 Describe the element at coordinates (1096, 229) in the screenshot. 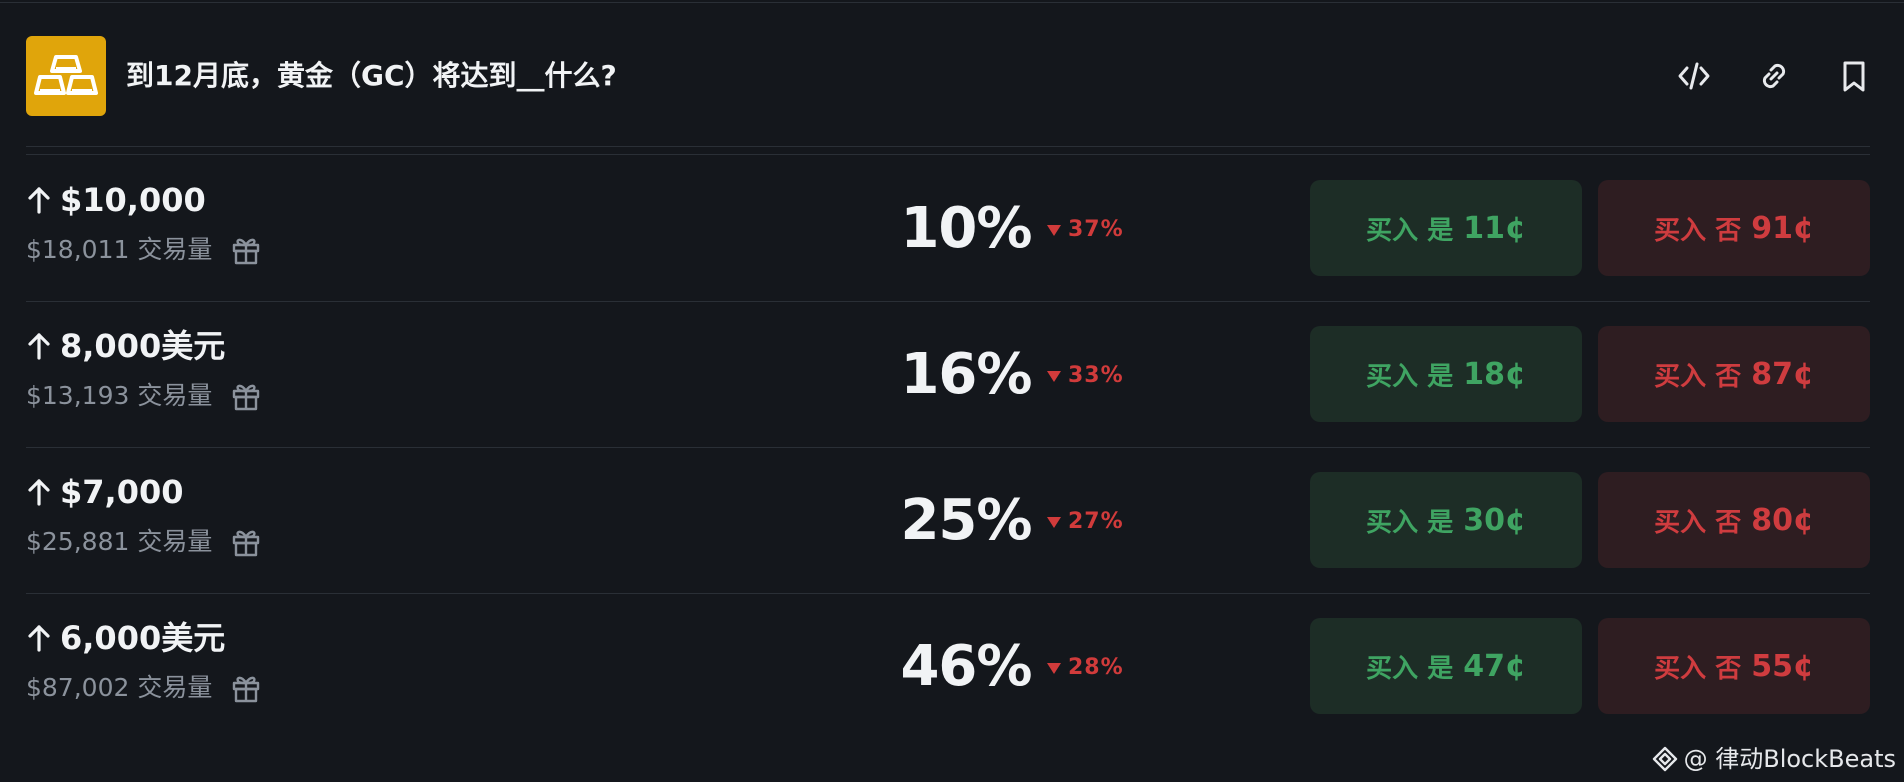

I see `outcome-change: 37%` at that location.